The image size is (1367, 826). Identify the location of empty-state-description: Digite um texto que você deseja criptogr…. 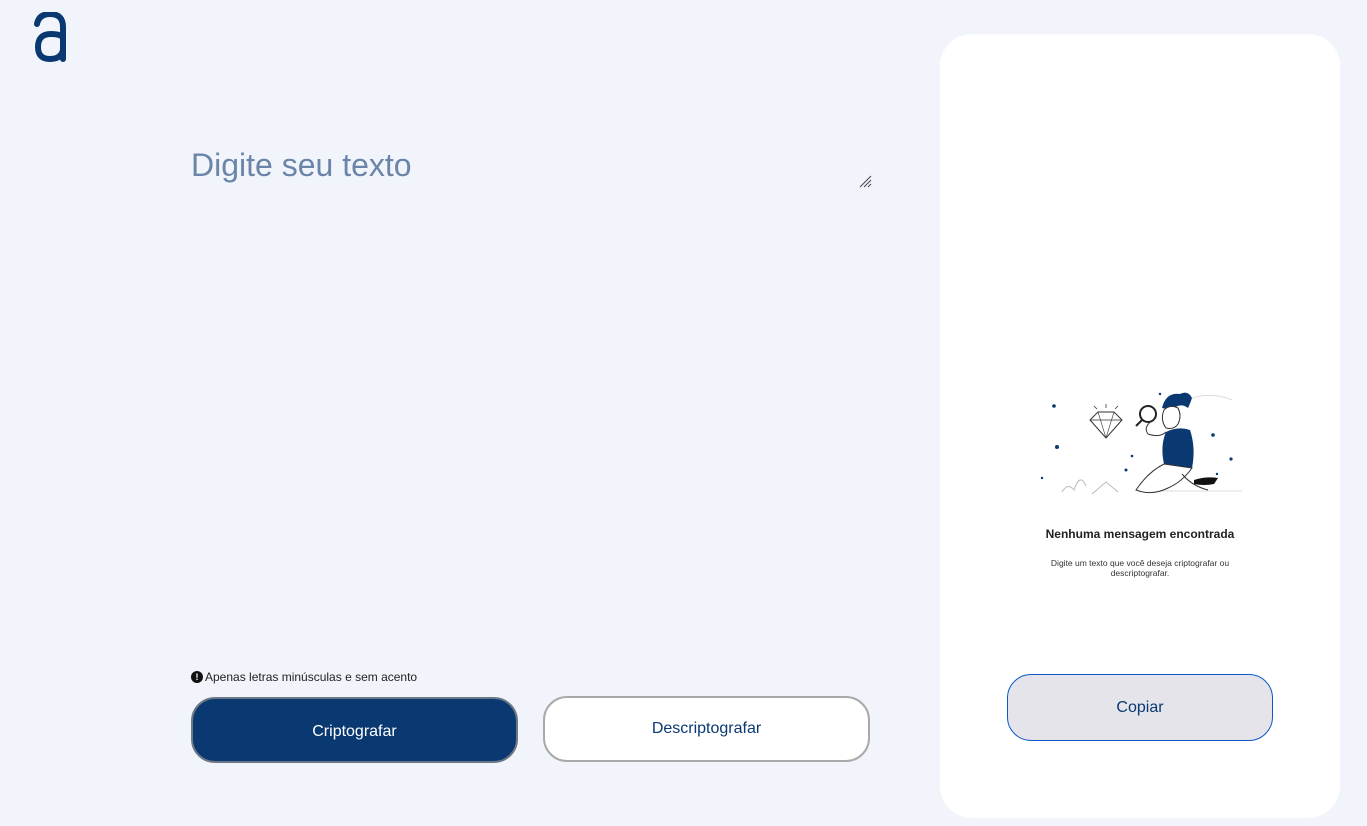
(1140, 568).